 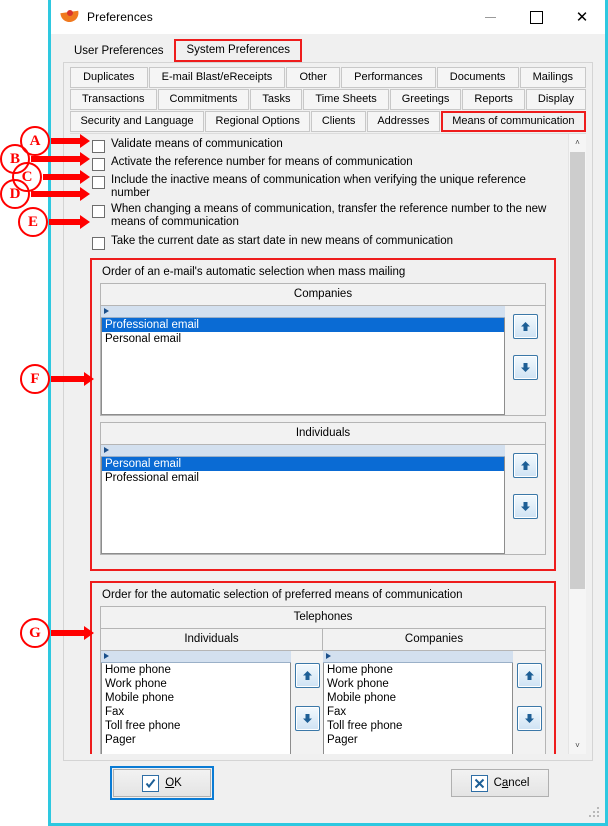 What do you see at coordinates (98, 211) in the screenshot?
I see `checkbox-transfer-reference-box` at bounding box center [98, 211].